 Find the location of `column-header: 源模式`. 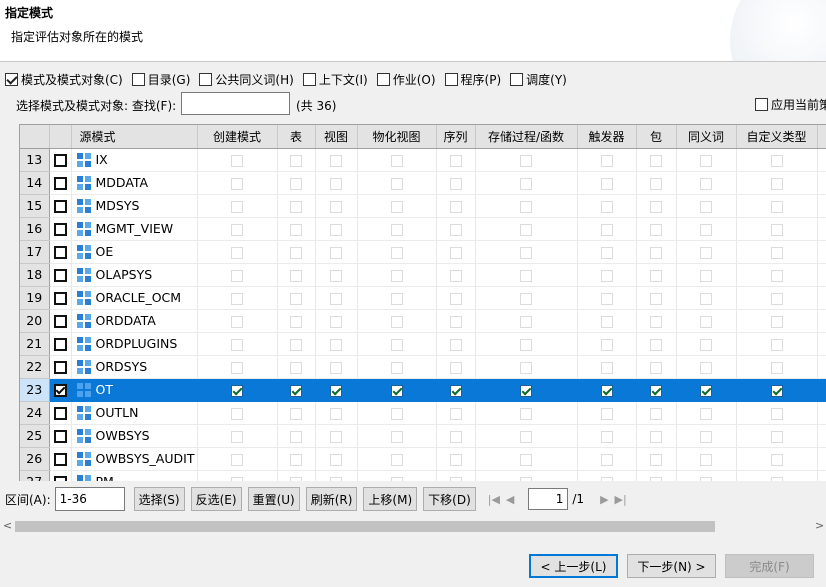

column-header: 源模式 is located at coordinates (134, 137).